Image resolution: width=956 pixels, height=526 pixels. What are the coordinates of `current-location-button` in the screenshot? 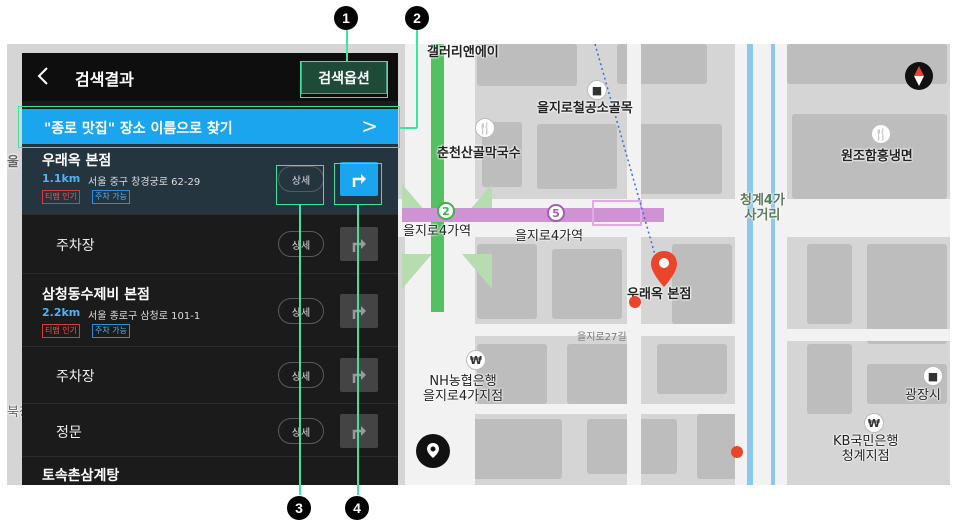 It's located at (433, 451).